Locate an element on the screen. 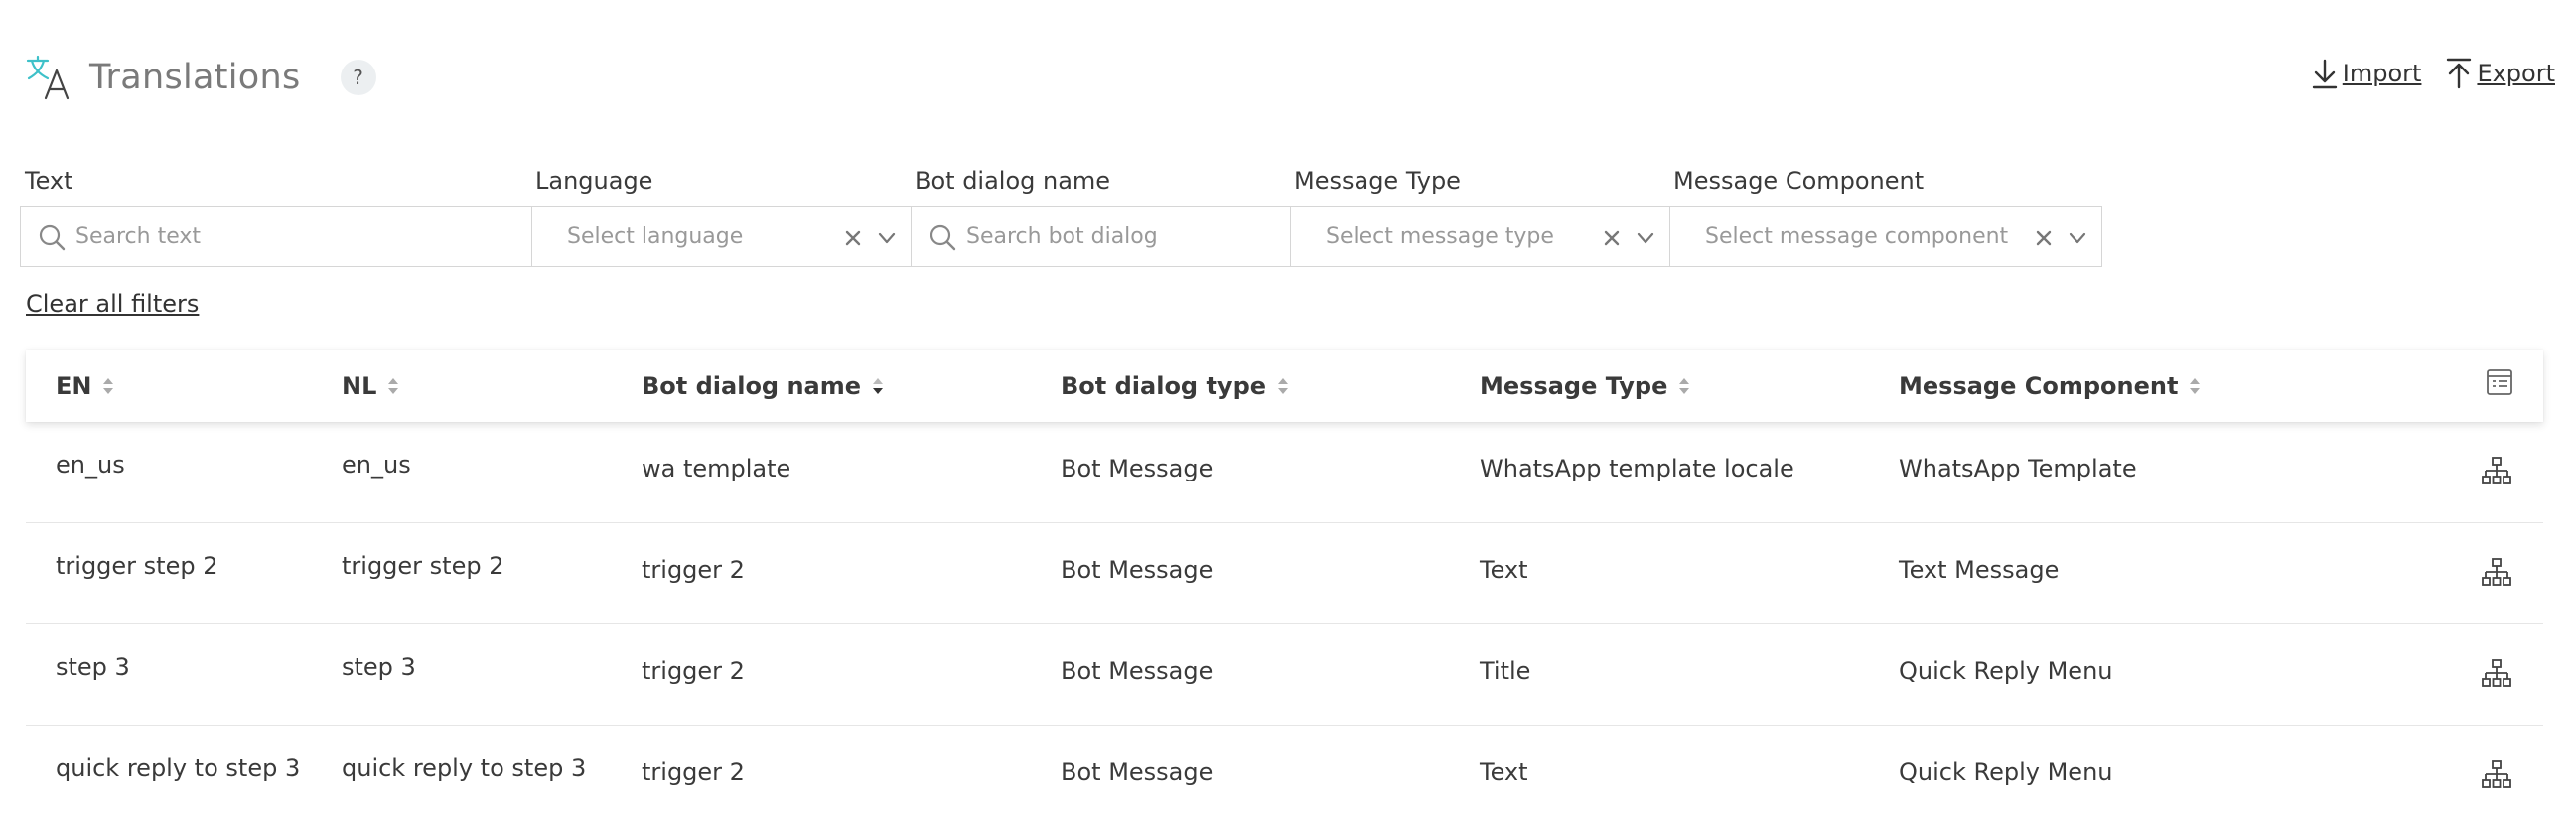 The width and height of the screenshot is (2576, 824). column-header-label: Bot dialog name is located at coordinates (752, 386).